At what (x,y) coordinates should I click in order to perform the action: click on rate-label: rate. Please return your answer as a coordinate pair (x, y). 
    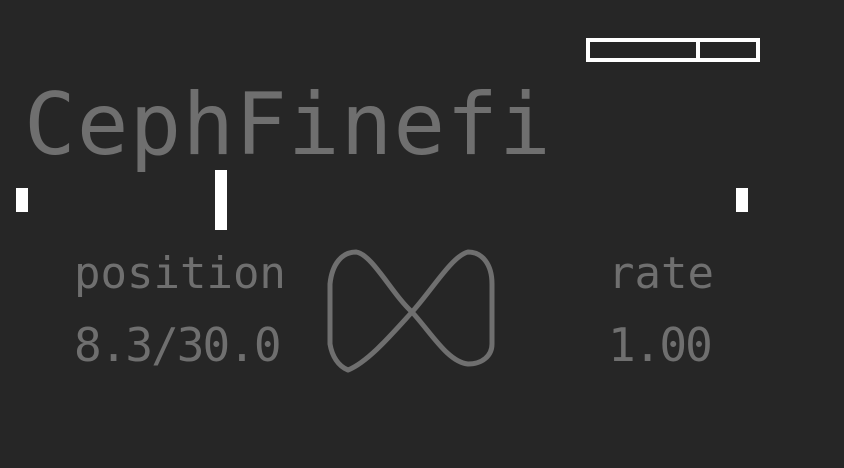
    Looking at the image, I should click on (661, 273).